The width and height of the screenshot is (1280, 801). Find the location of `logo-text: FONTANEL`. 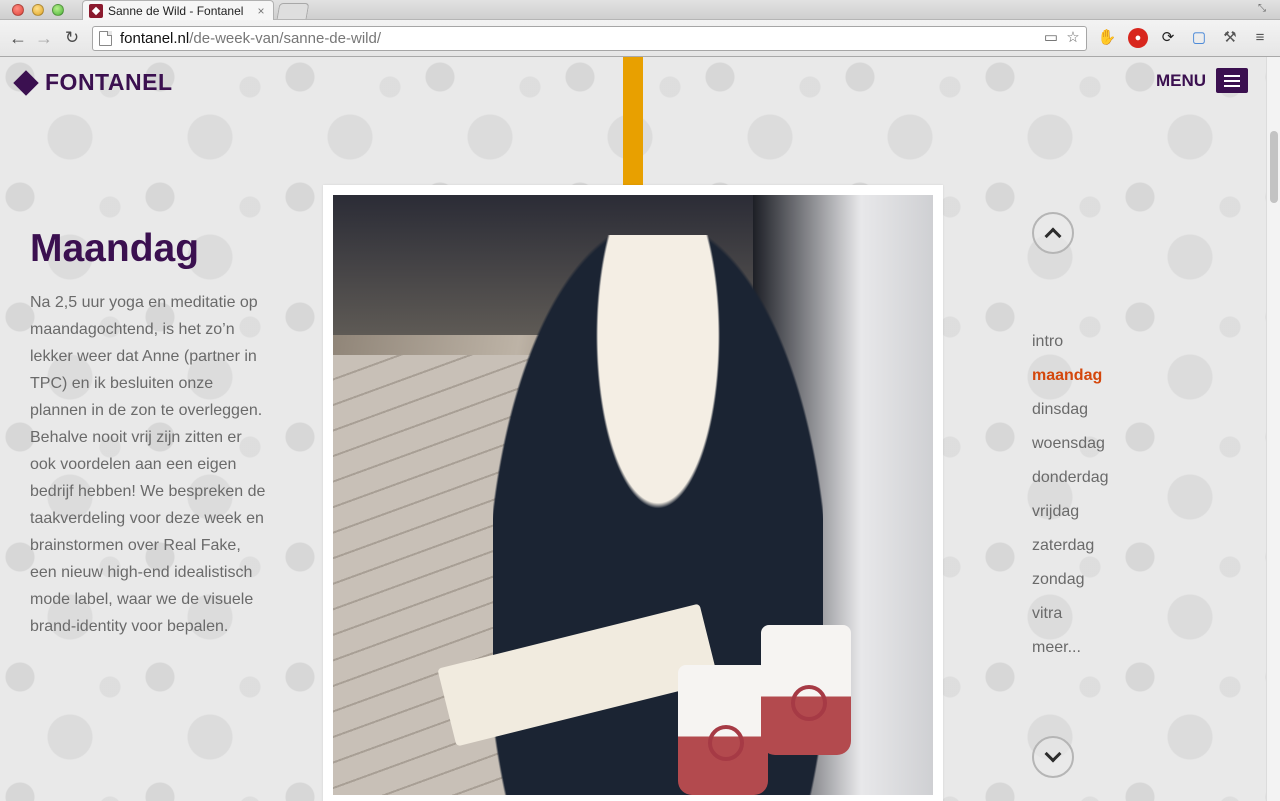

logo-text: FONTANEL is located at coordinates (109, 82).